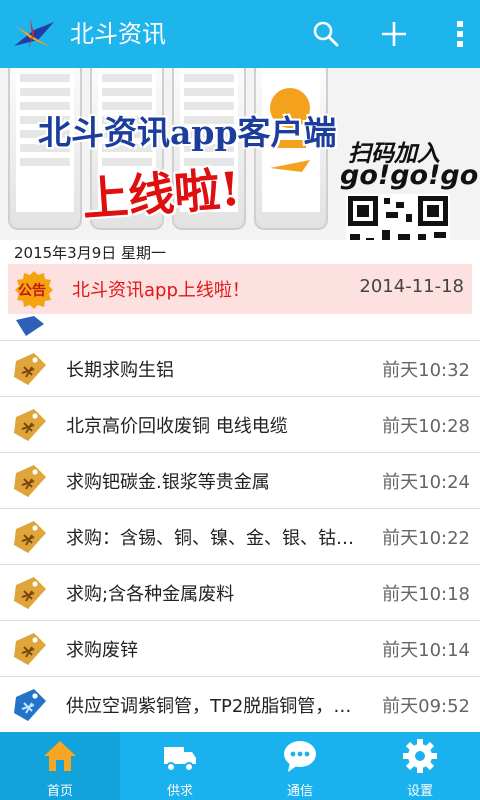 Image resolution: width=480 pixels, height=800 pixels. I want to click on news-item: 求购：含锡、铜、镍、金、银、钴、钯 前天10:22, so click(240, 536).